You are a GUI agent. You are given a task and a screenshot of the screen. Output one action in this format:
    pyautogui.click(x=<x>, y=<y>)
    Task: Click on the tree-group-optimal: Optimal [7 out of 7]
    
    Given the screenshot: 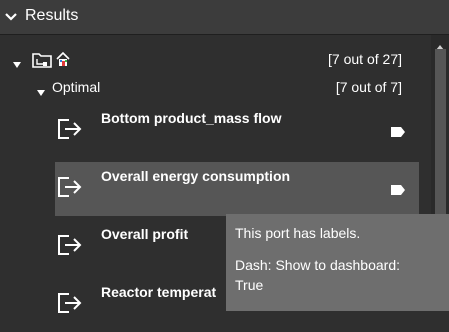 What is the action you would take?
    pyautogui.click(x=215, y=88)
    